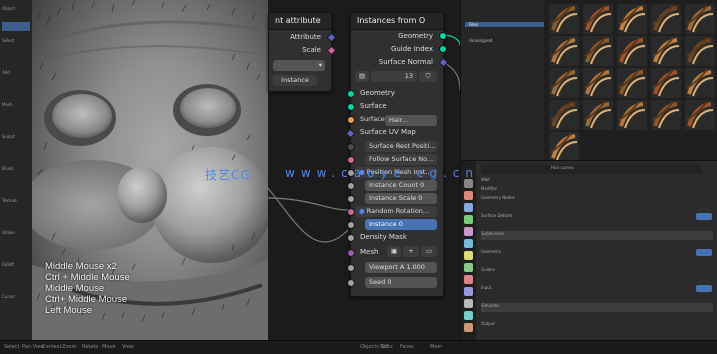  Describe the element at coordinates (597, 271) in the screenshot. I see `modifier-row: Guides` at that location.